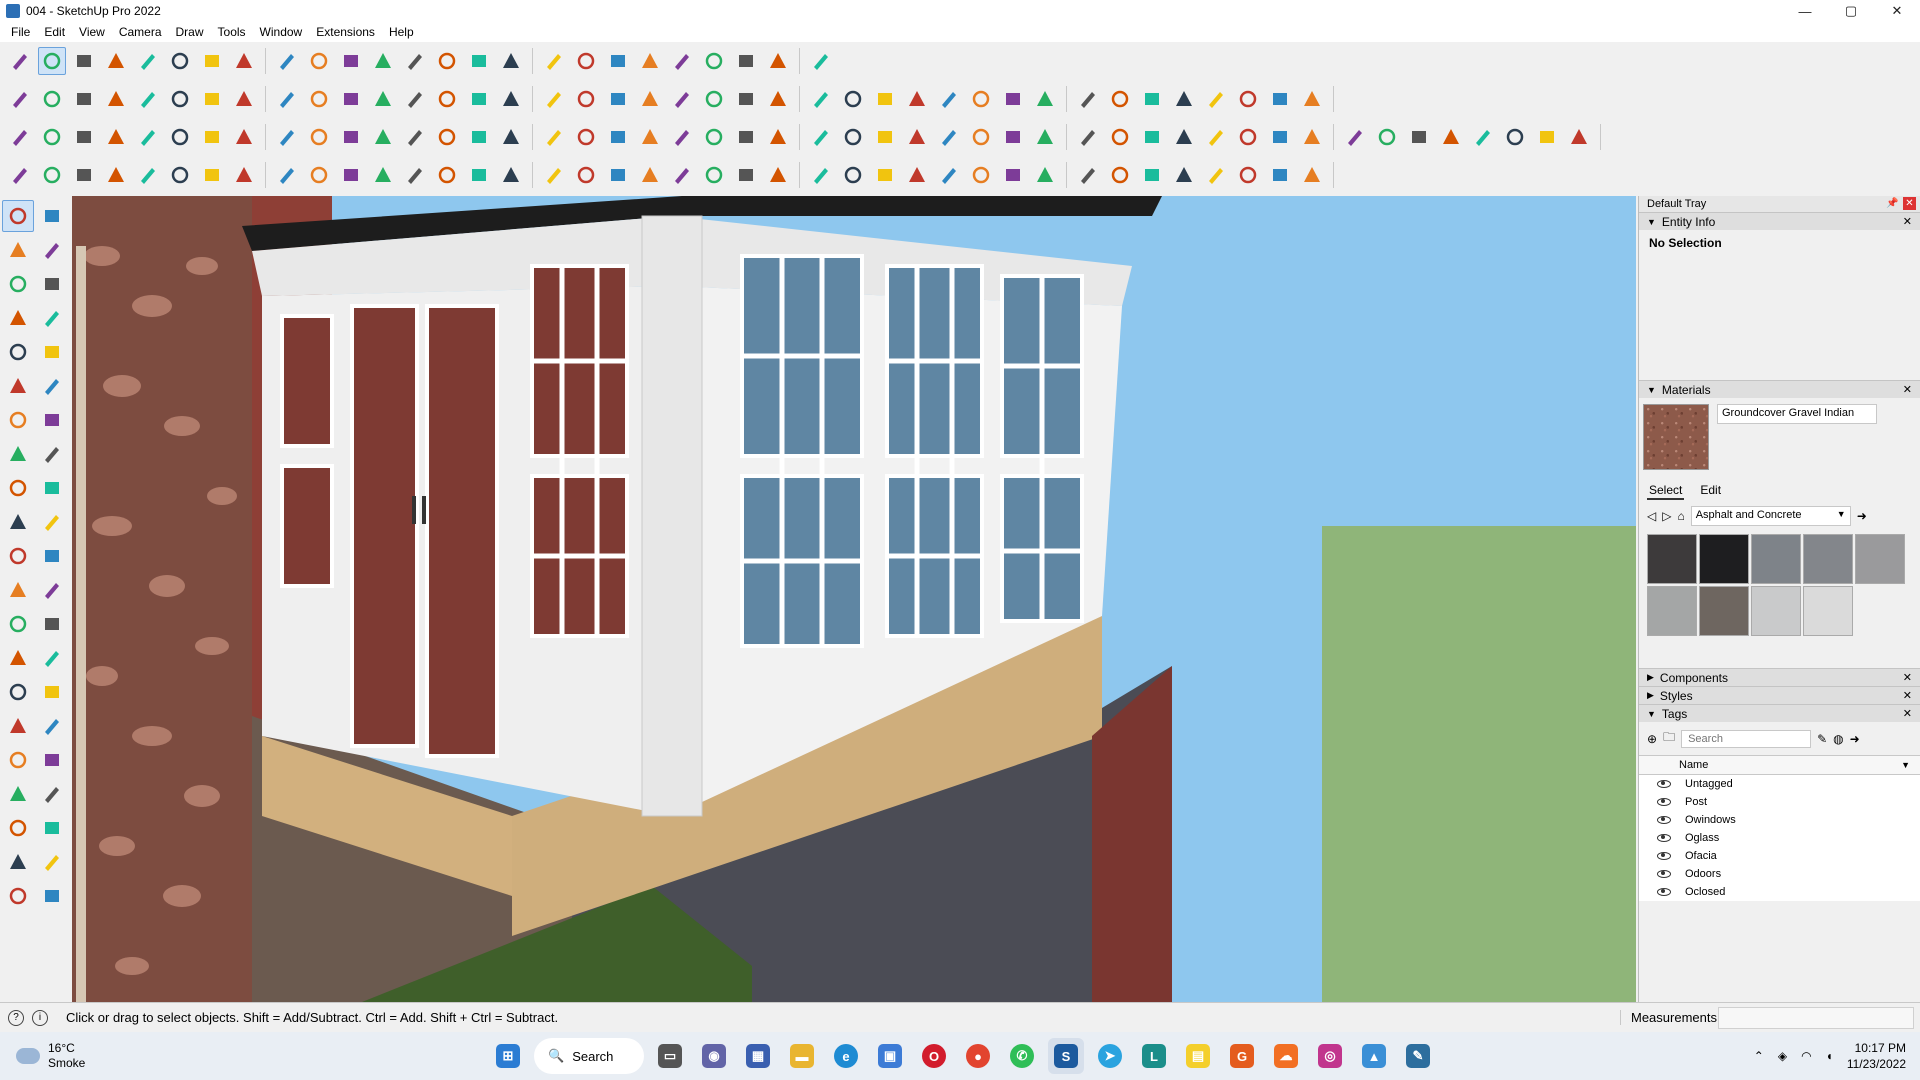 The width and height of the screenshot is (1920, 1080). Describe the element at coordinates (1198, 1056) in the screenshot. I see `sticky-notes-app: ▤` at that location.